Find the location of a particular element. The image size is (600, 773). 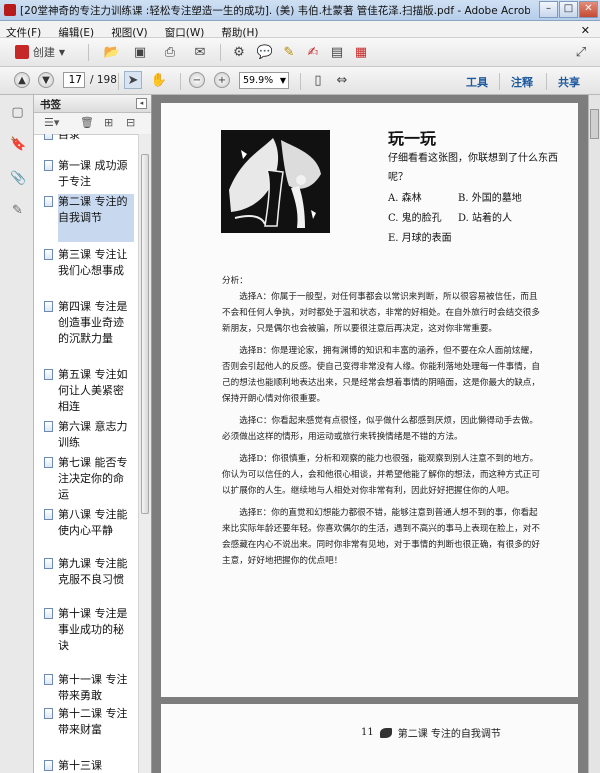

zoom-level-select: 59.9% ▼ is located at coordinates (264, 80).